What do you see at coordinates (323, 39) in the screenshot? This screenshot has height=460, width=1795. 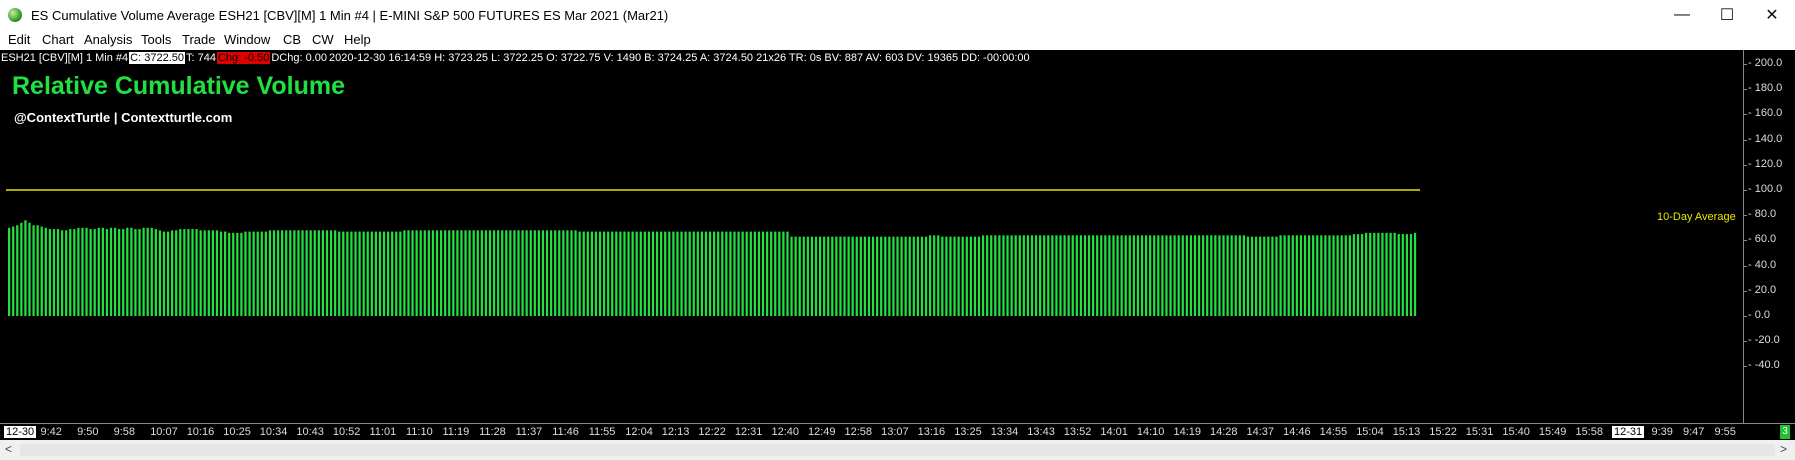 I see `menu-cw: CW` at bounding box center [323, 39].